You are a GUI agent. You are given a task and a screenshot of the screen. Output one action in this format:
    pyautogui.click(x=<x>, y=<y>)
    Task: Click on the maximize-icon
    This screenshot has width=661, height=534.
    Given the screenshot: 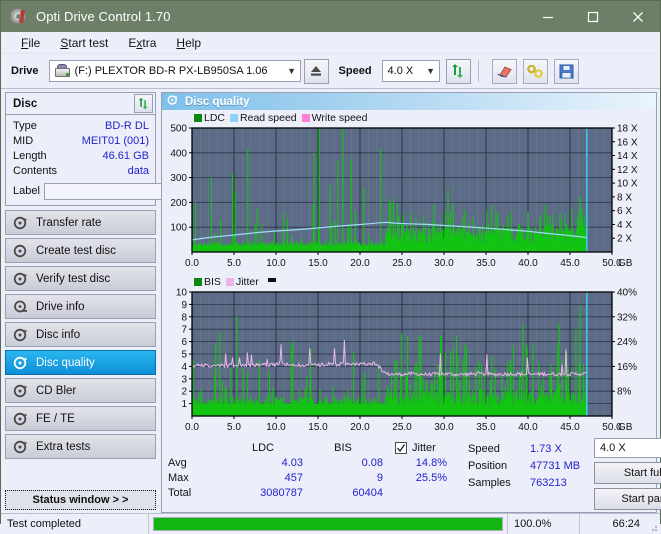 What is the action you would take?
    pyautogui.click(x=592, y=16)
    